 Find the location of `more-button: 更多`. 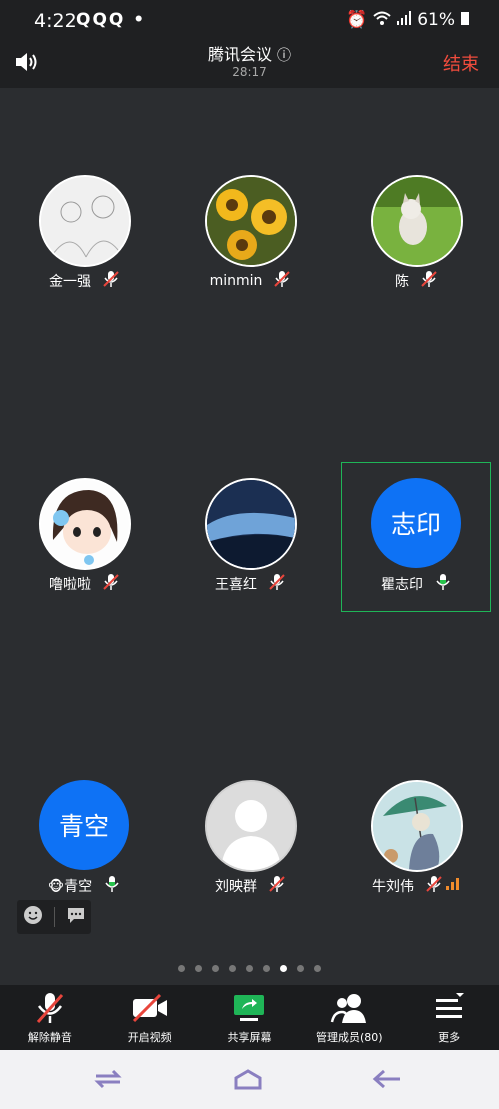

more-button: 更多 is located at coordinates (449, 1017).